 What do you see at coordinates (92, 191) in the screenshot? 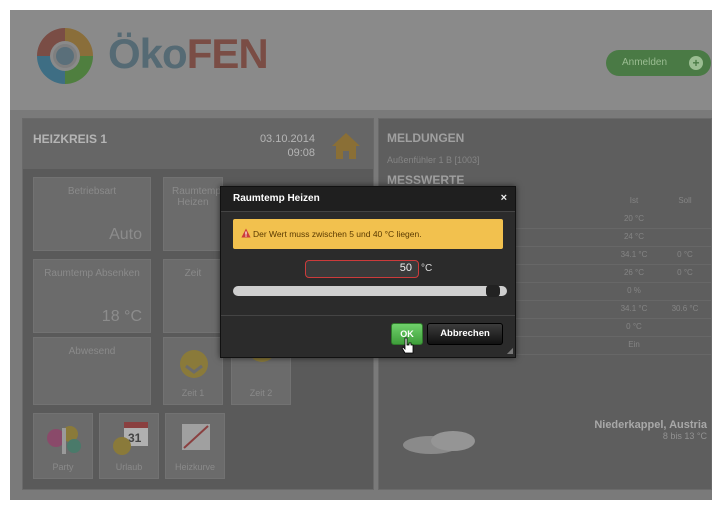
I see `tile-betriebsart-label: Betriebsart` at bounding box center [92, 191].